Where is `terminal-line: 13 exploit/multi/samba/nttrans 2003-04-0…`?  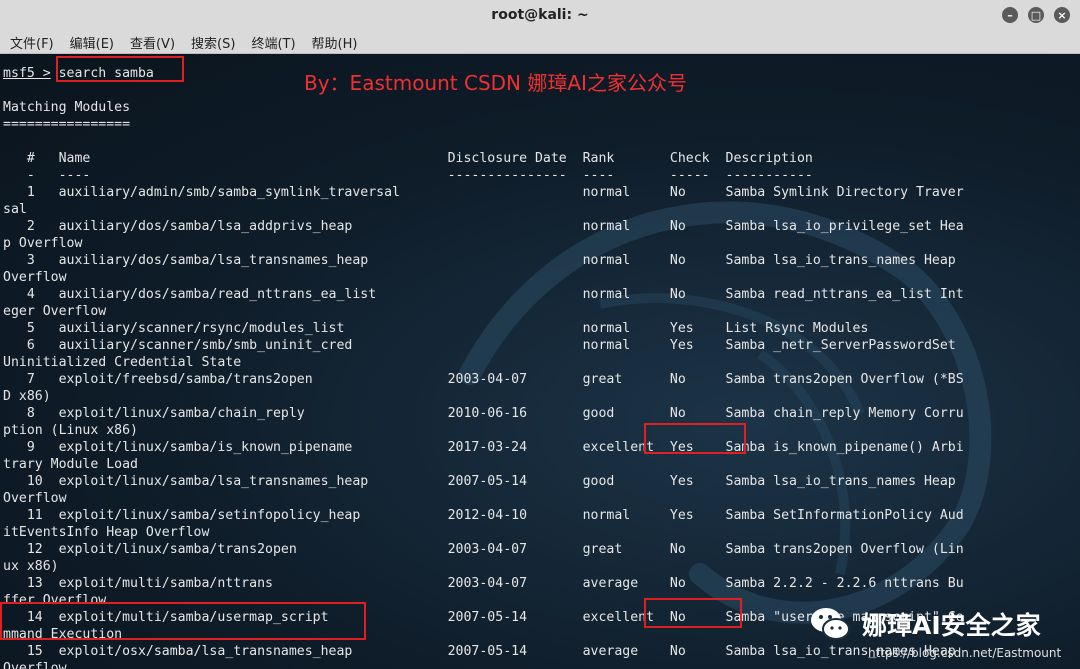
terminal-line: 13 exploit/multi/samba/nttrans 2003-04-0… is located at coordinates (483, 583).